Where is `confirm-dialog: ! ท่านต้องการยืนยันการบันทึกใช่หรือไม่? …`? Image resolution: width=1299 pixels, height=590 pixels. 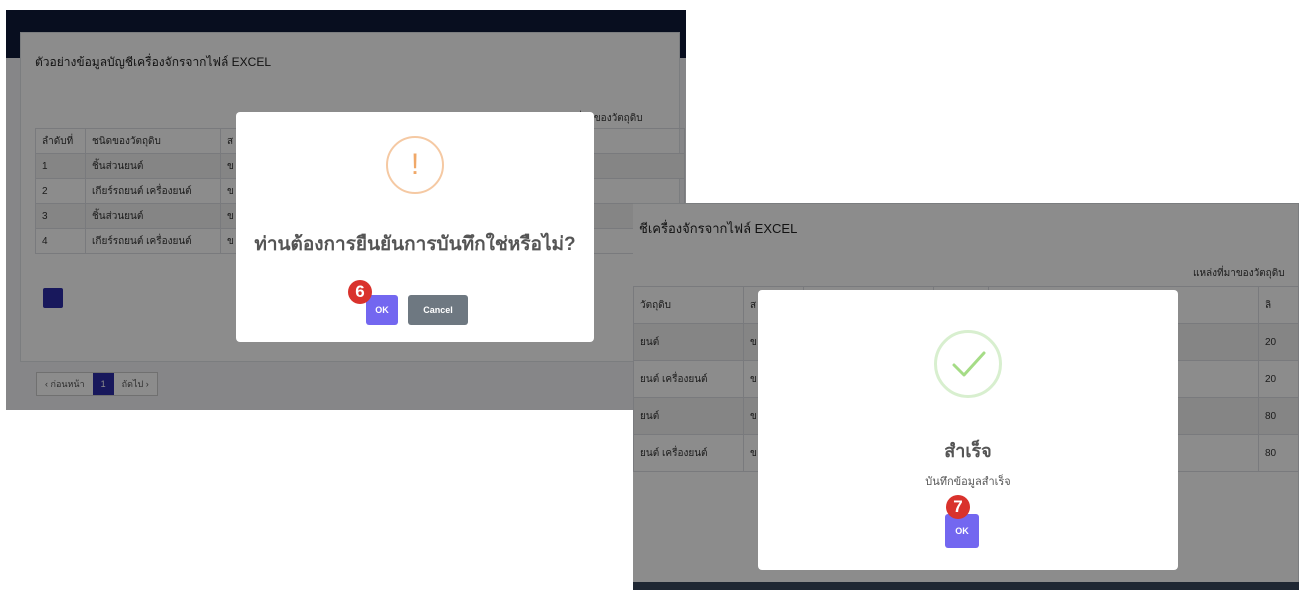 confirm-dialog: ! ท่านต้องการยืนยันการบันทึกใช่หรือไม่? … is located at coordinates (415, 227).